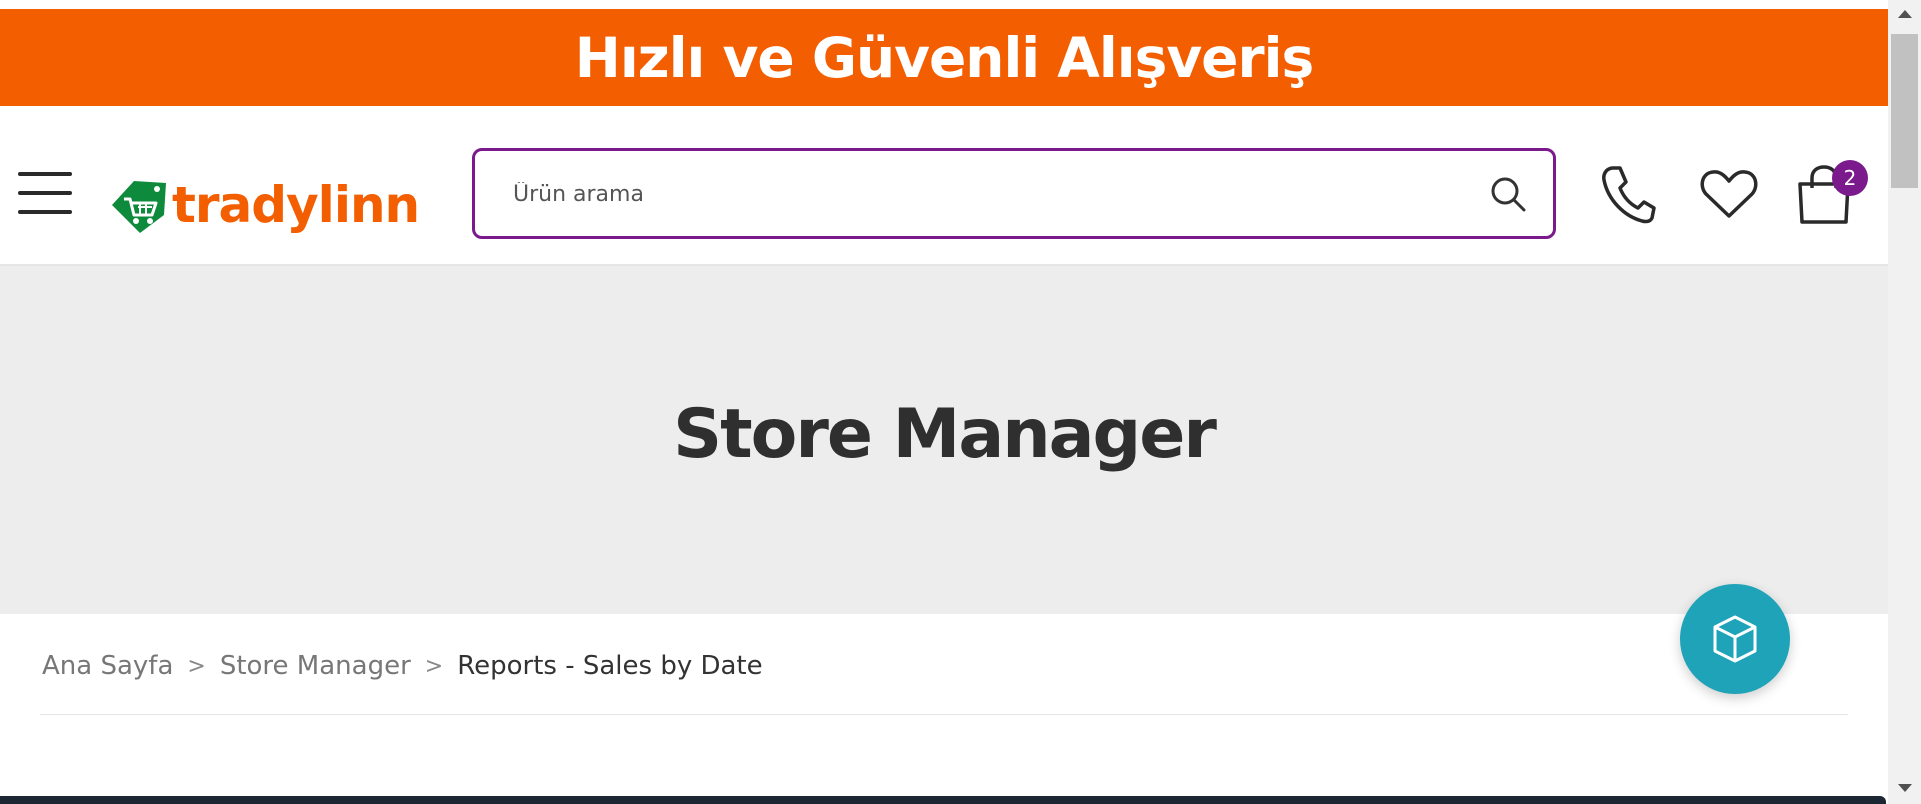  What do you see at coordinates (1628, 194) in the screenshot?
I see `phone-icon` at bounding box center [1628, 194].